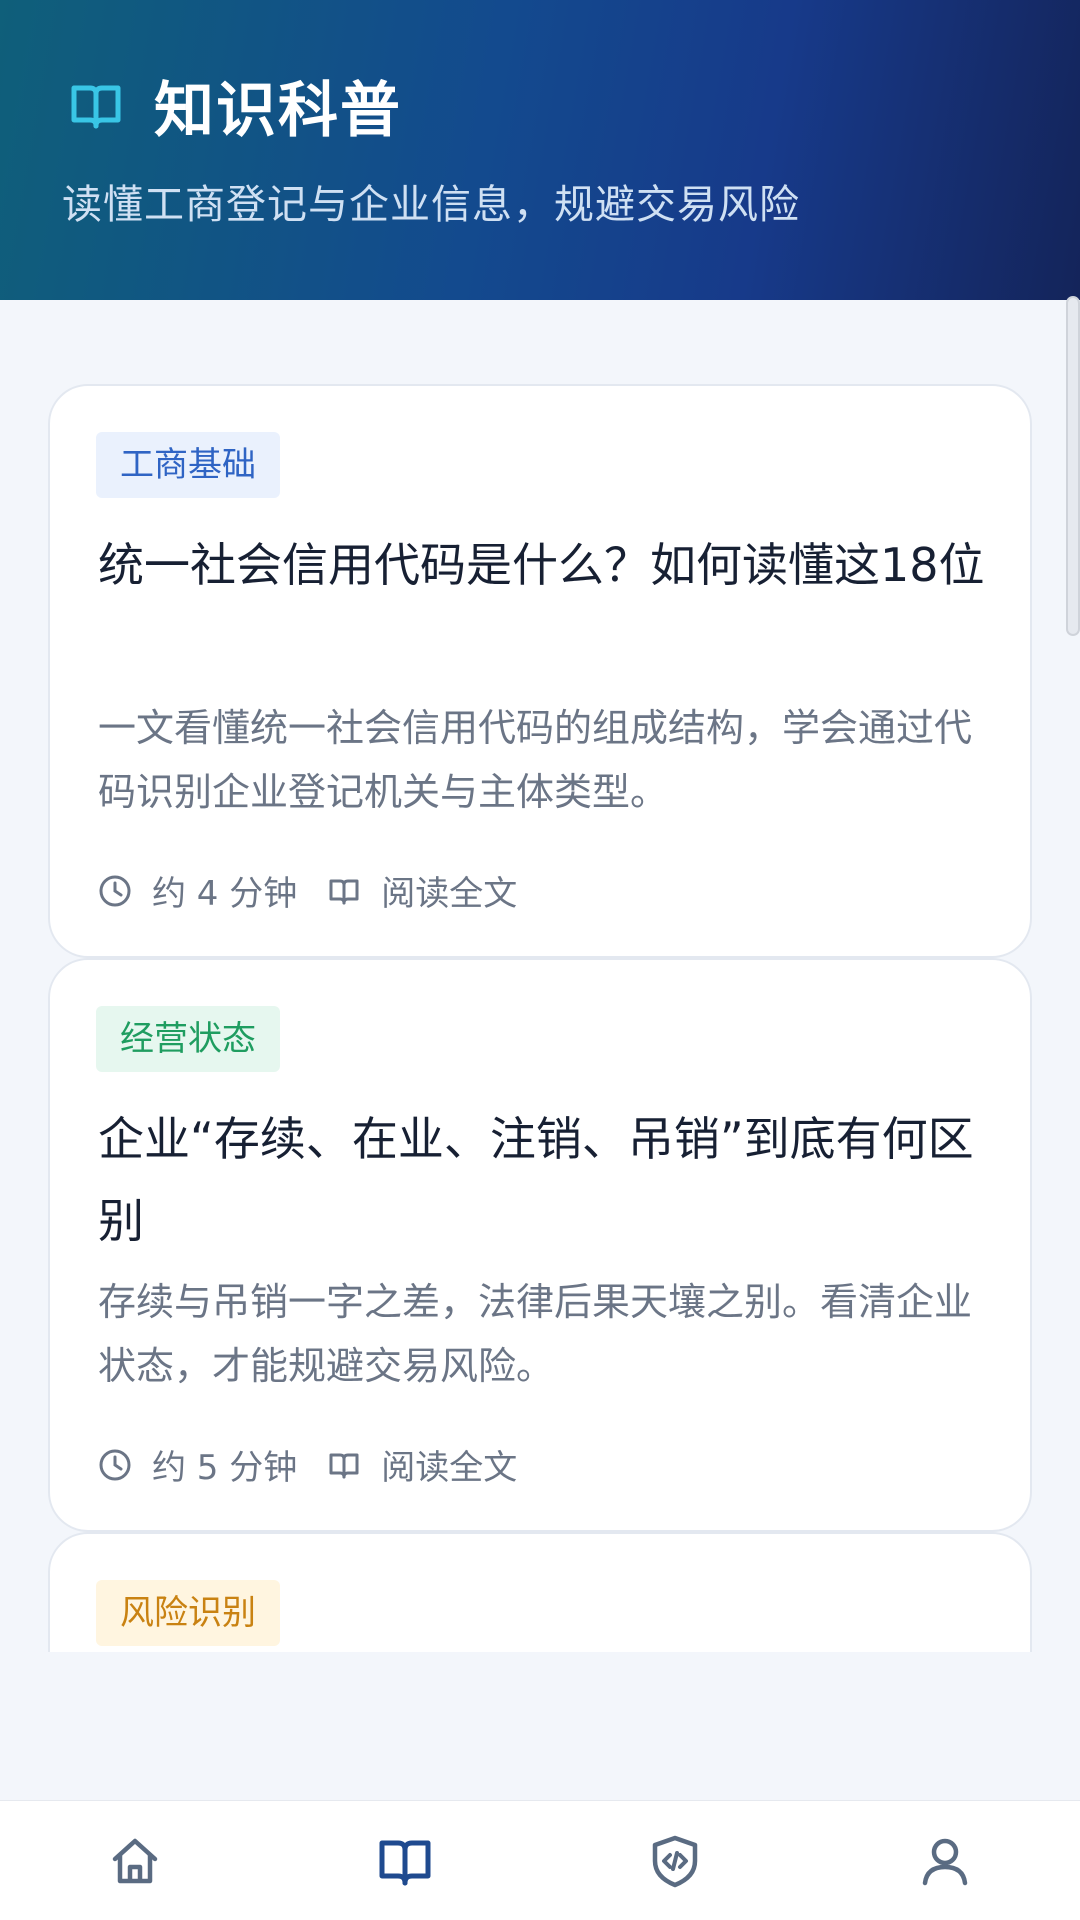 Image resolution: width=1080 pixels, height=1920 pixels. What do you see at coordinates (278, 111) in the screenshot?
I see `page-title: 知识科普` at bounding box center [278, 111].